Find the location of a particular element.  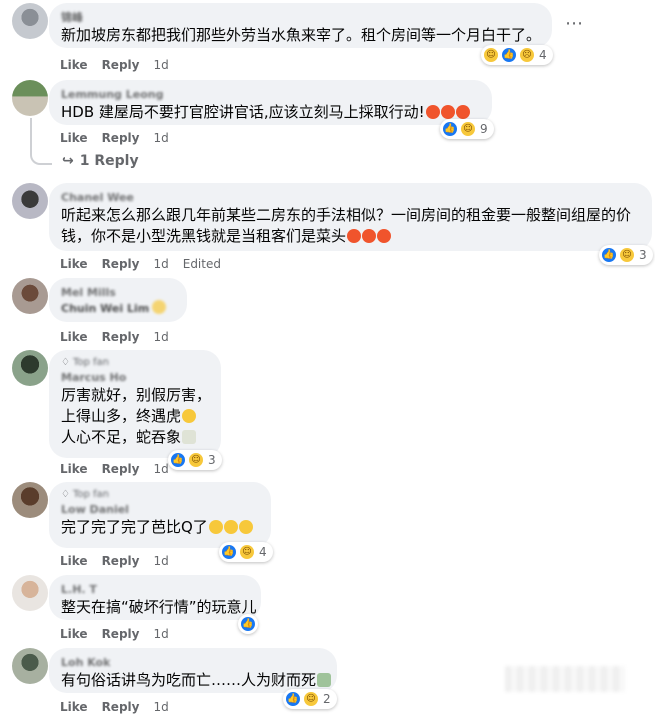

comment-author: Low Daniel is located at coordinates (160, 509).